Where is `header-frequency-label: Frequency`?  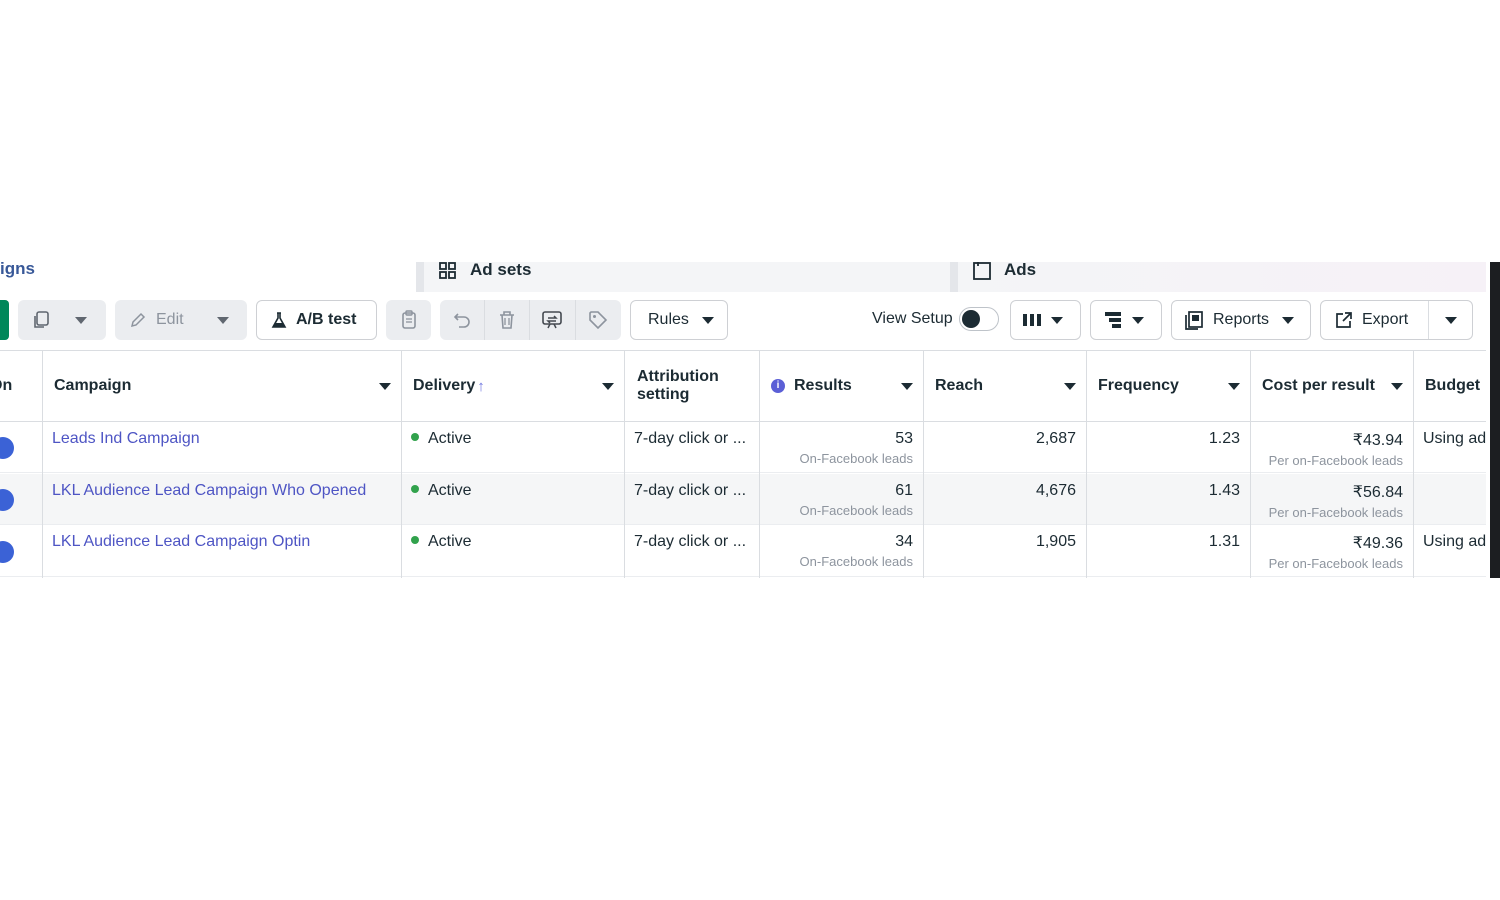 header-frequency-label: Frequency is located at coordinates (1138, 385).